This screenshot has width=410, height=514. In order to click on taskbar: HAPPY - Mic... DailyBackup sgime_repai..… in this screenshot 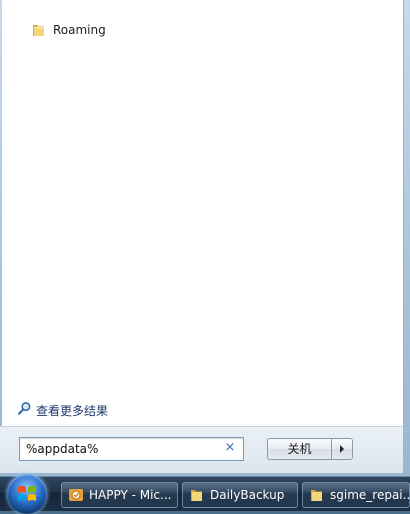, I will do `click(205, 494)`.